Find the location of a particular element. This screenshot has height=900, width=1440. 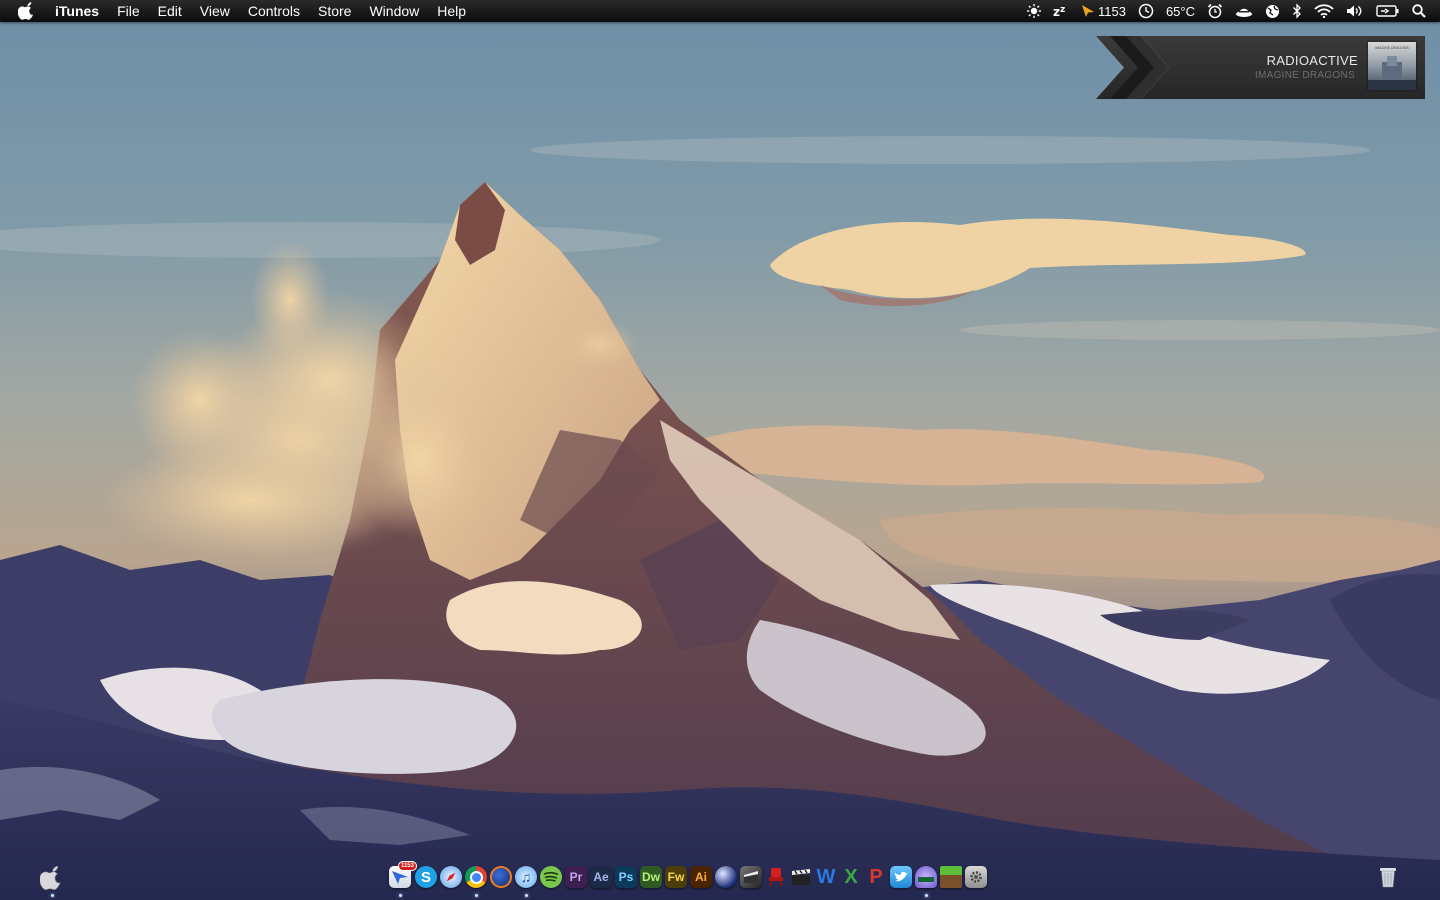

menu-store: Store is located at coordinates (334, 11).